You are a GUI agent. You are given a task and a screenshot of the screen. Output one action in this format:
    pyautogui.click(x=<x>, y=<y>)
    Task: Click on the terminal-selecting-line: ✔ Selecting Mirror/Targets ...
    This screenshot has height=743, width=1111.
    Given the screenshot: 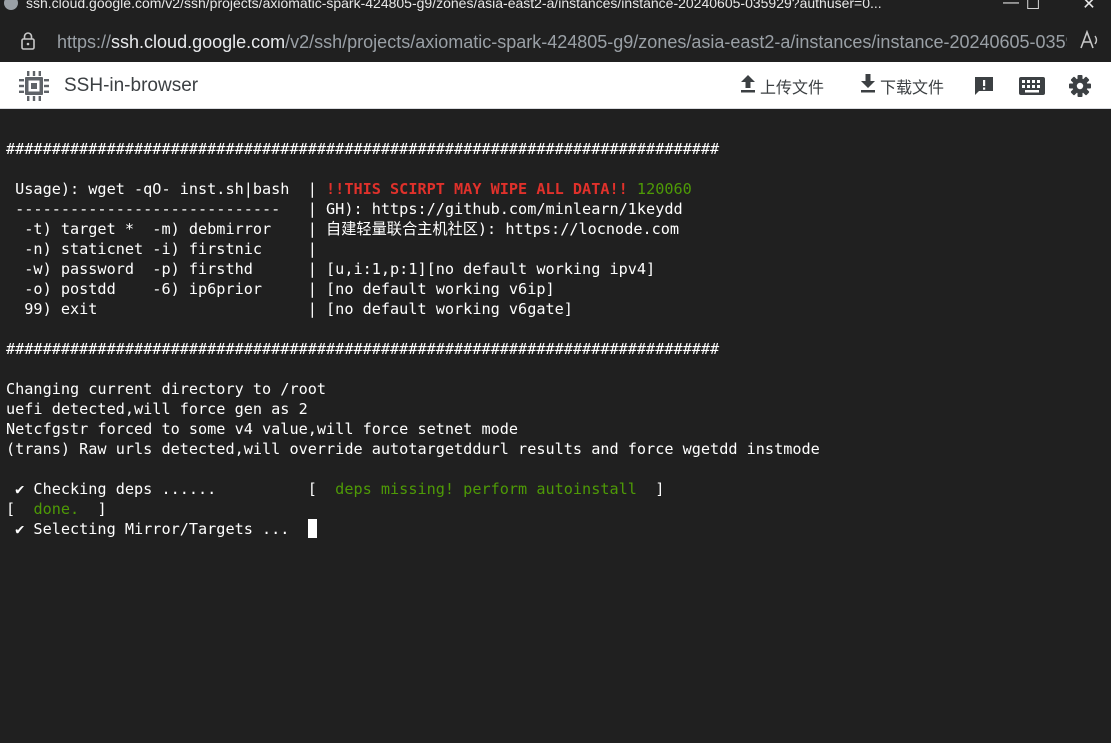 What is the action you would take?
    pyautogui.click(x=161, y=529)
    